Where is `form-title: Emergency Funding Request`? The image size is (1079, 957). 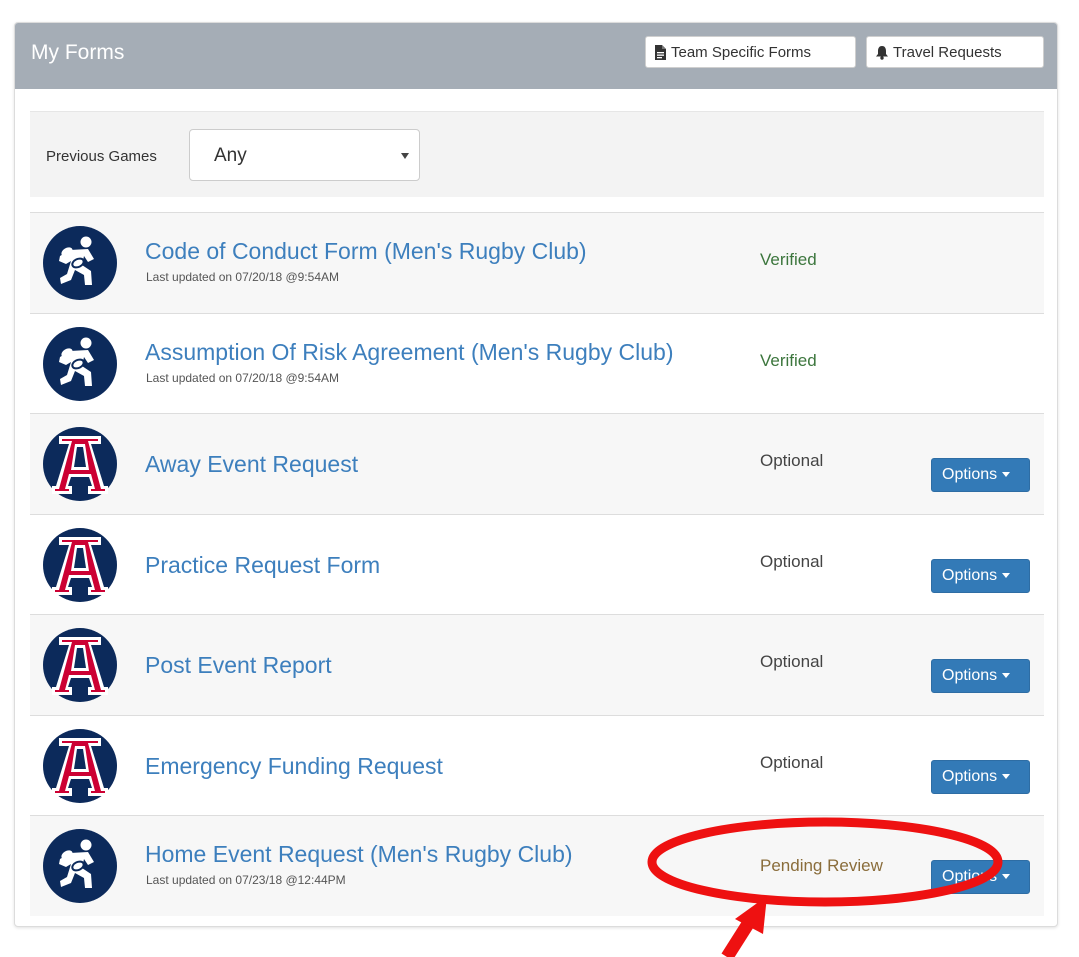
form-title: Emergency Funding Request is located at coordinates (294, 765).